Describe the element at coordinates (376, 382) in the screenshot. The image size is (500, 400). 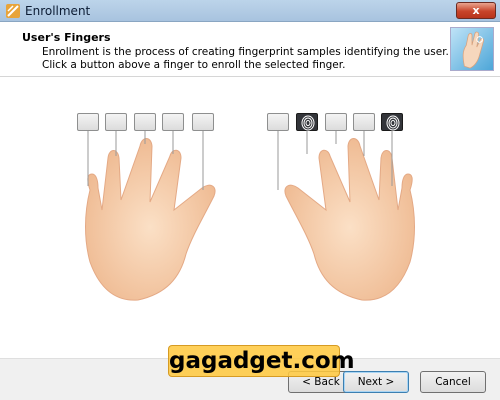
I see `next-button: Next >` at that location.